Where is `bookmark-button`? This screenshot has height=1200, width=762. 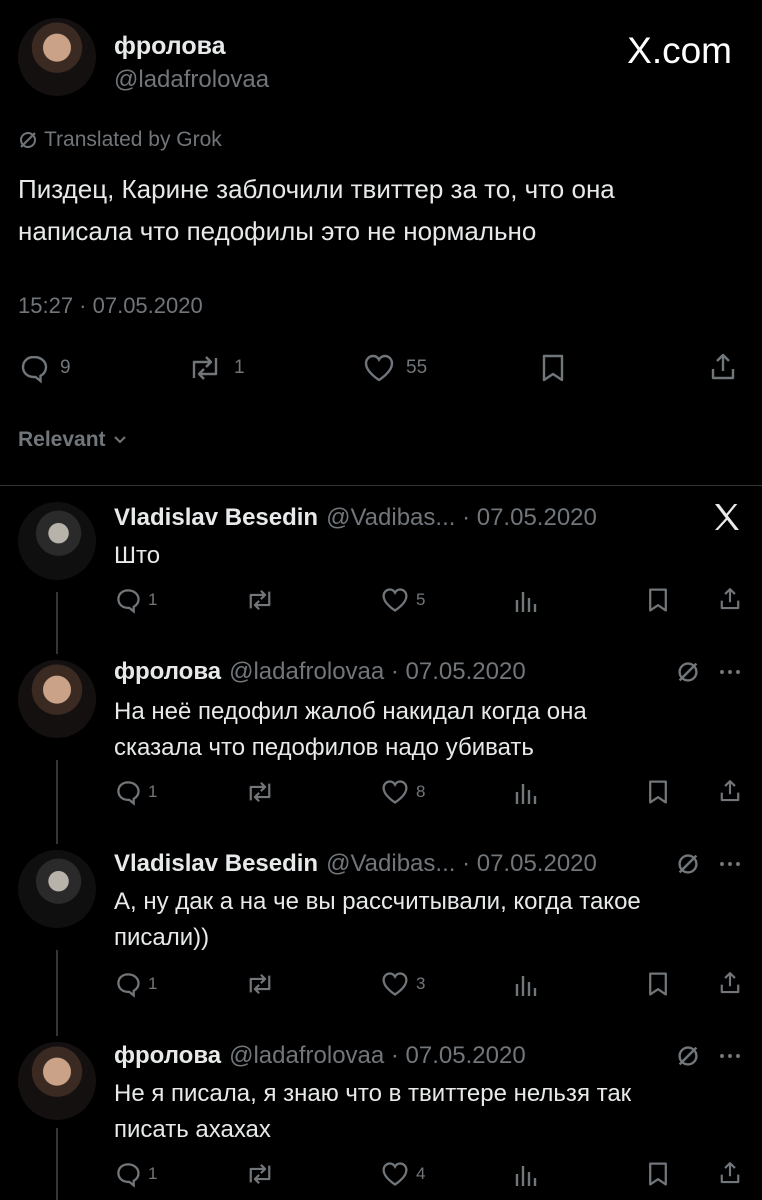
bookmark-button is located at coordinates (553, 368).